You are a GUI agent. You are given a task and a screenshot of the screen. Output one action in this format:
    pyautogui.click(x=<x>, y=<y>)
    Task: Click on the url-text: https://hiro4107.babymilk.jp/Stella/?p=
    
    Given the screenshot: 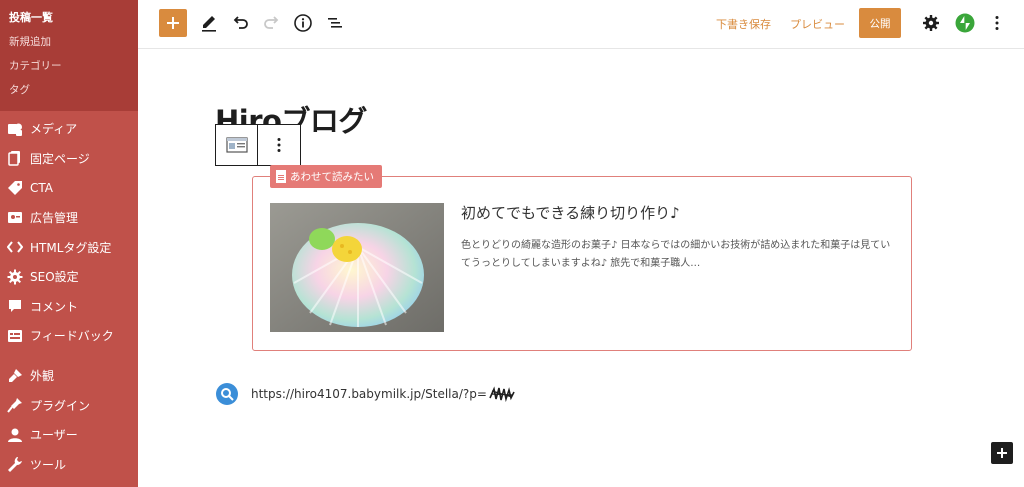 What is the action you would take?
    pyautogui.click(x=369, y=394)
    